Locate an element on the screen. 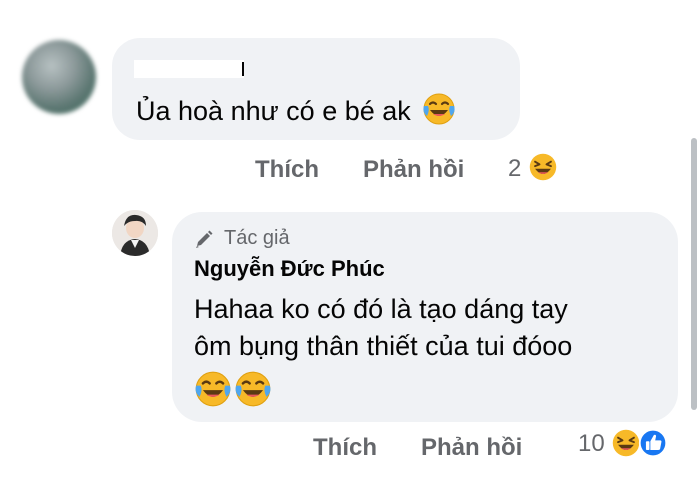 The height and width of the screenshot is (483, 699). reaction-summary: 2 is located at coordinates (533, 169).